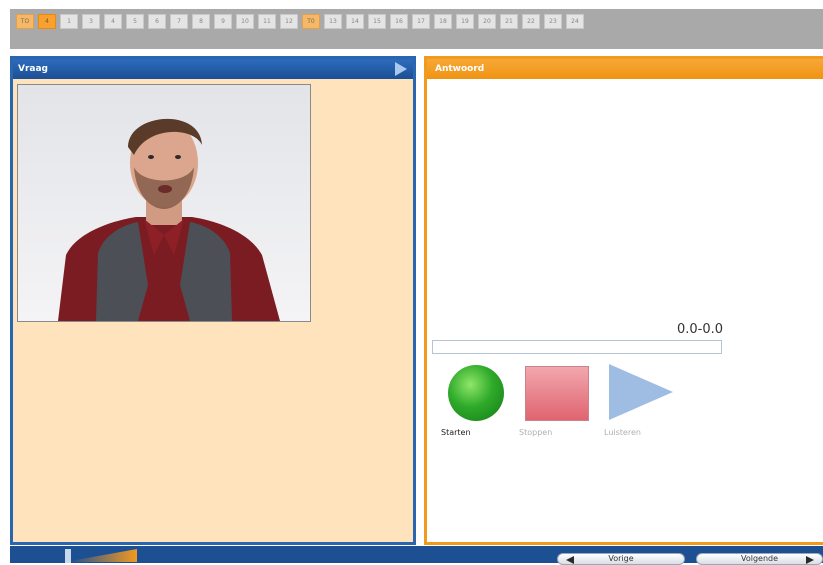  I want to click on question-tab: 1, so click(69, 21).